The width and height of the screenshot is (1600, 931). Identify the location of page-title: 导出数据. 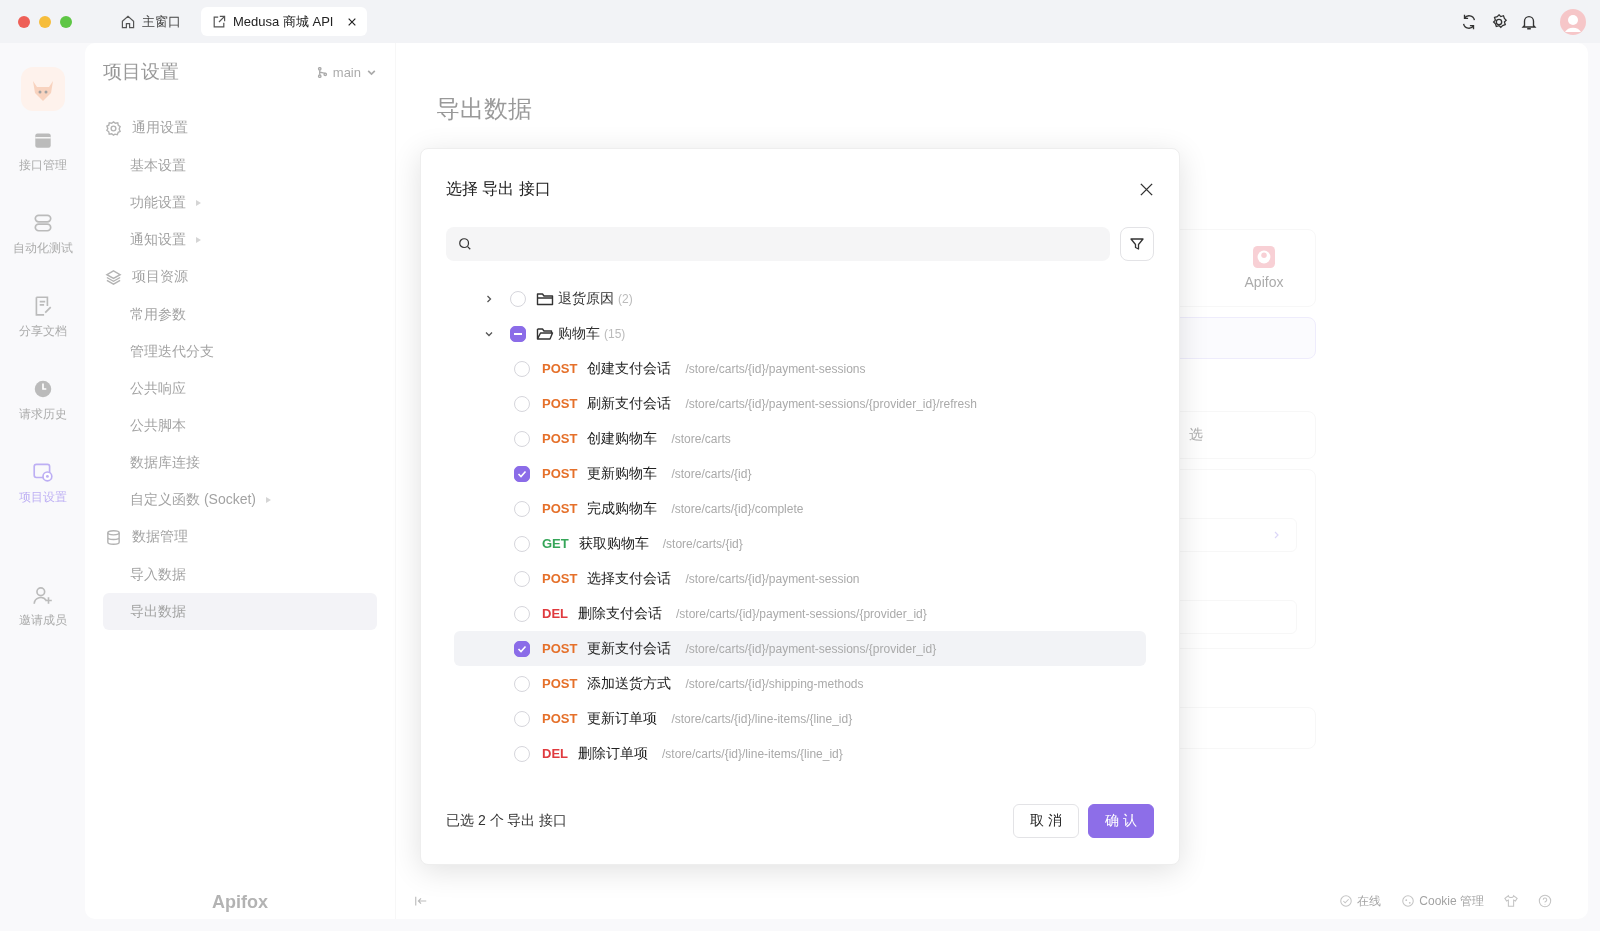
(484, 109).